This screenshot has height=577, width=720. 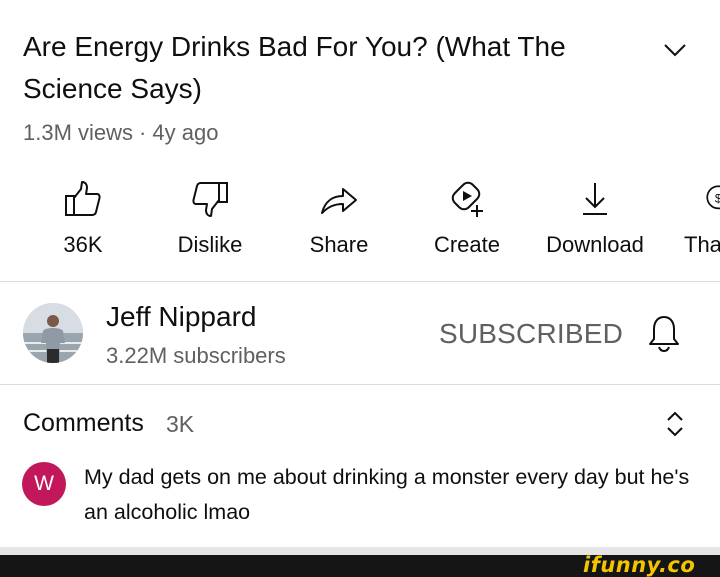 What do you see at coordinates (595, 244) in the screenshot?
I see `download-label: Download` at bounding box center [595, 244].